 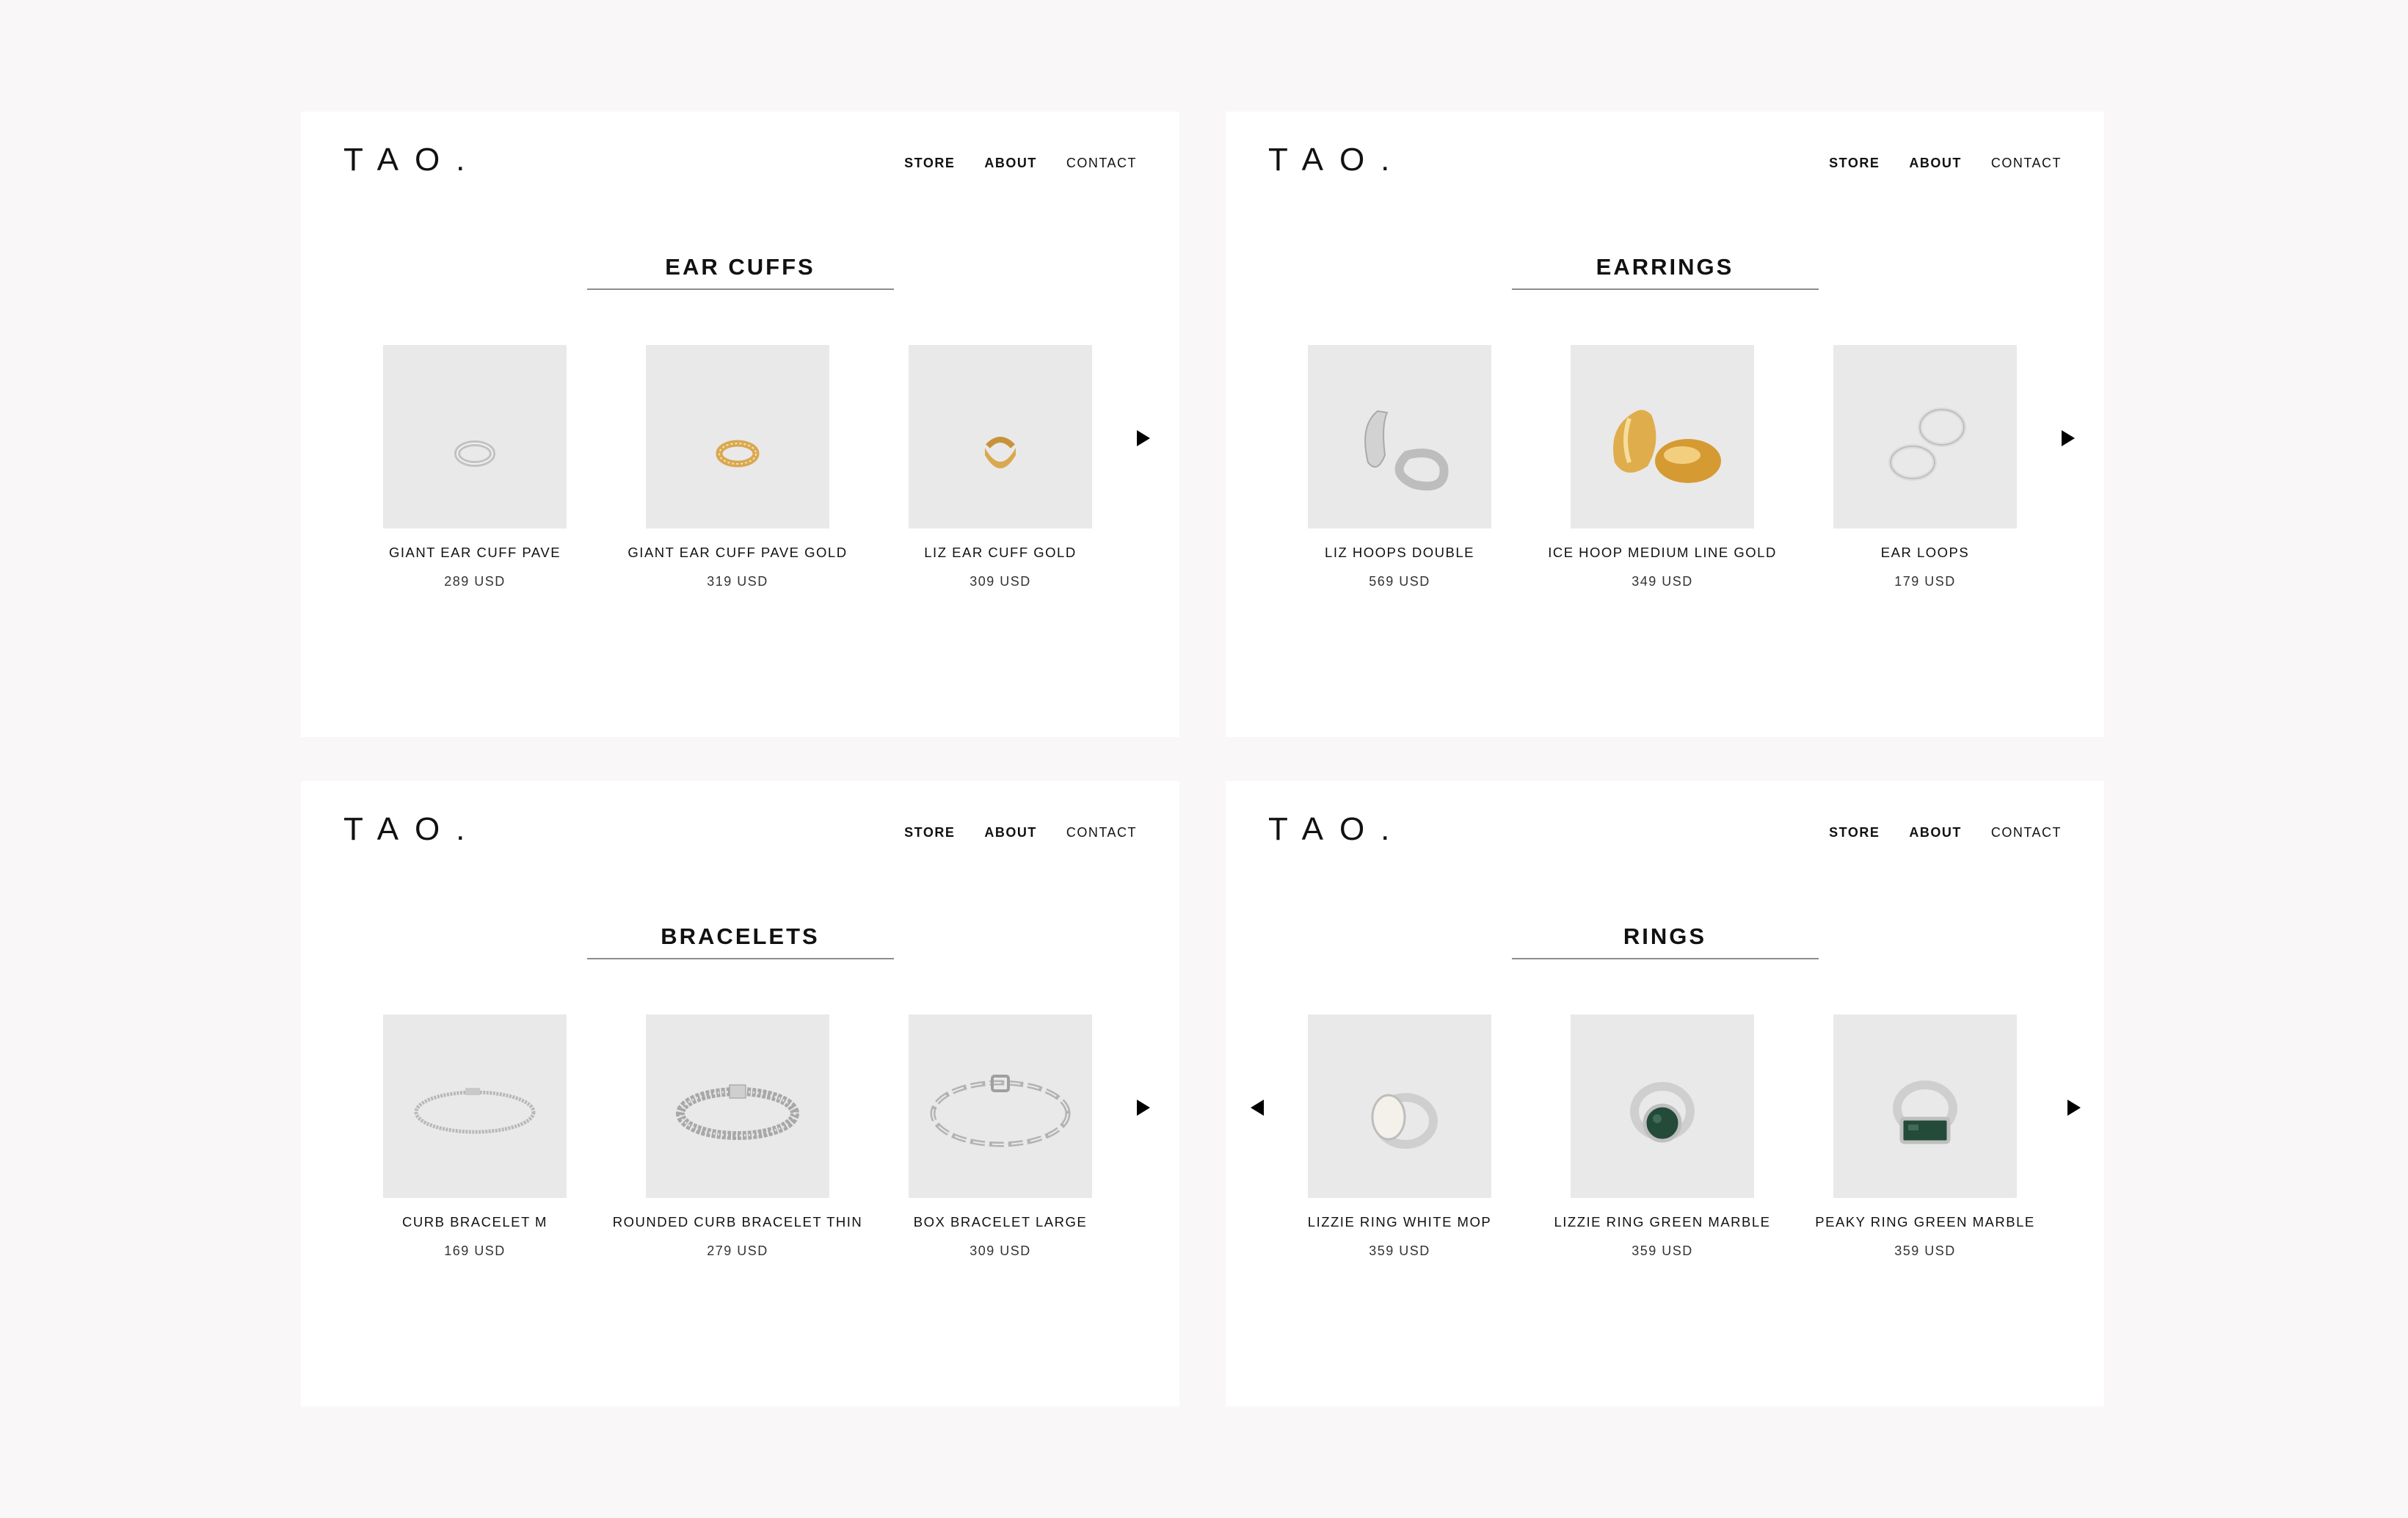 What do you see at coordinates (475, 1250) in the screenshot?
I see `product-price: 169 USD` at bounding box center [475, 1250].